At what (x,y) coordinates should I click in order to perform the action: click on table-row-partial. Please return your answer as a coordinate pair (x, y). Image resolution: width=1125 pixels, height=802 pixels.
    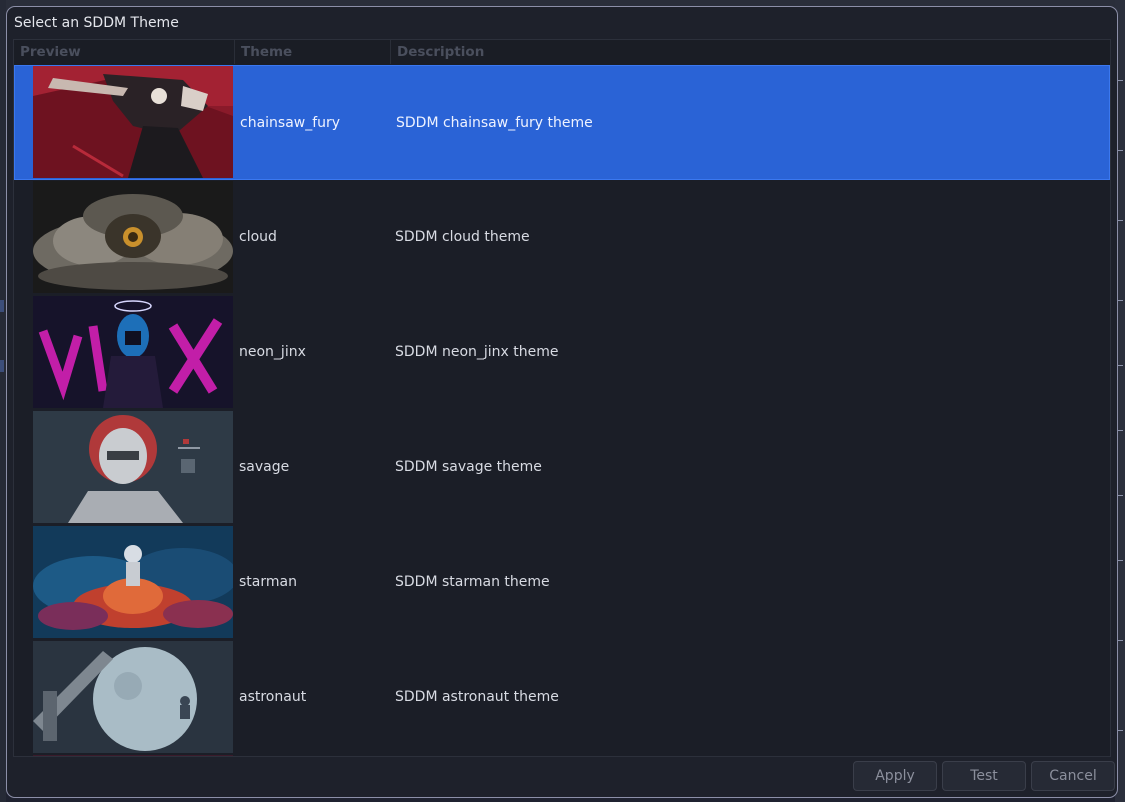
    Looking at the image, I should click on (562, 755).